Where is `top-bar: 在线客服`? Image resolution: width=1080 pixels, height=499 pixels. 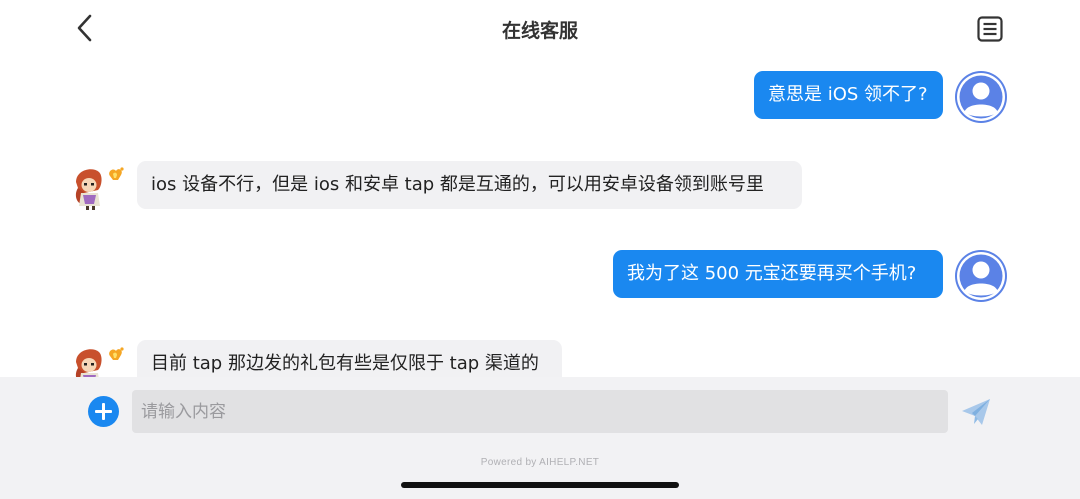
top-bar: 在线客服 is located at coordinates (540, 29).